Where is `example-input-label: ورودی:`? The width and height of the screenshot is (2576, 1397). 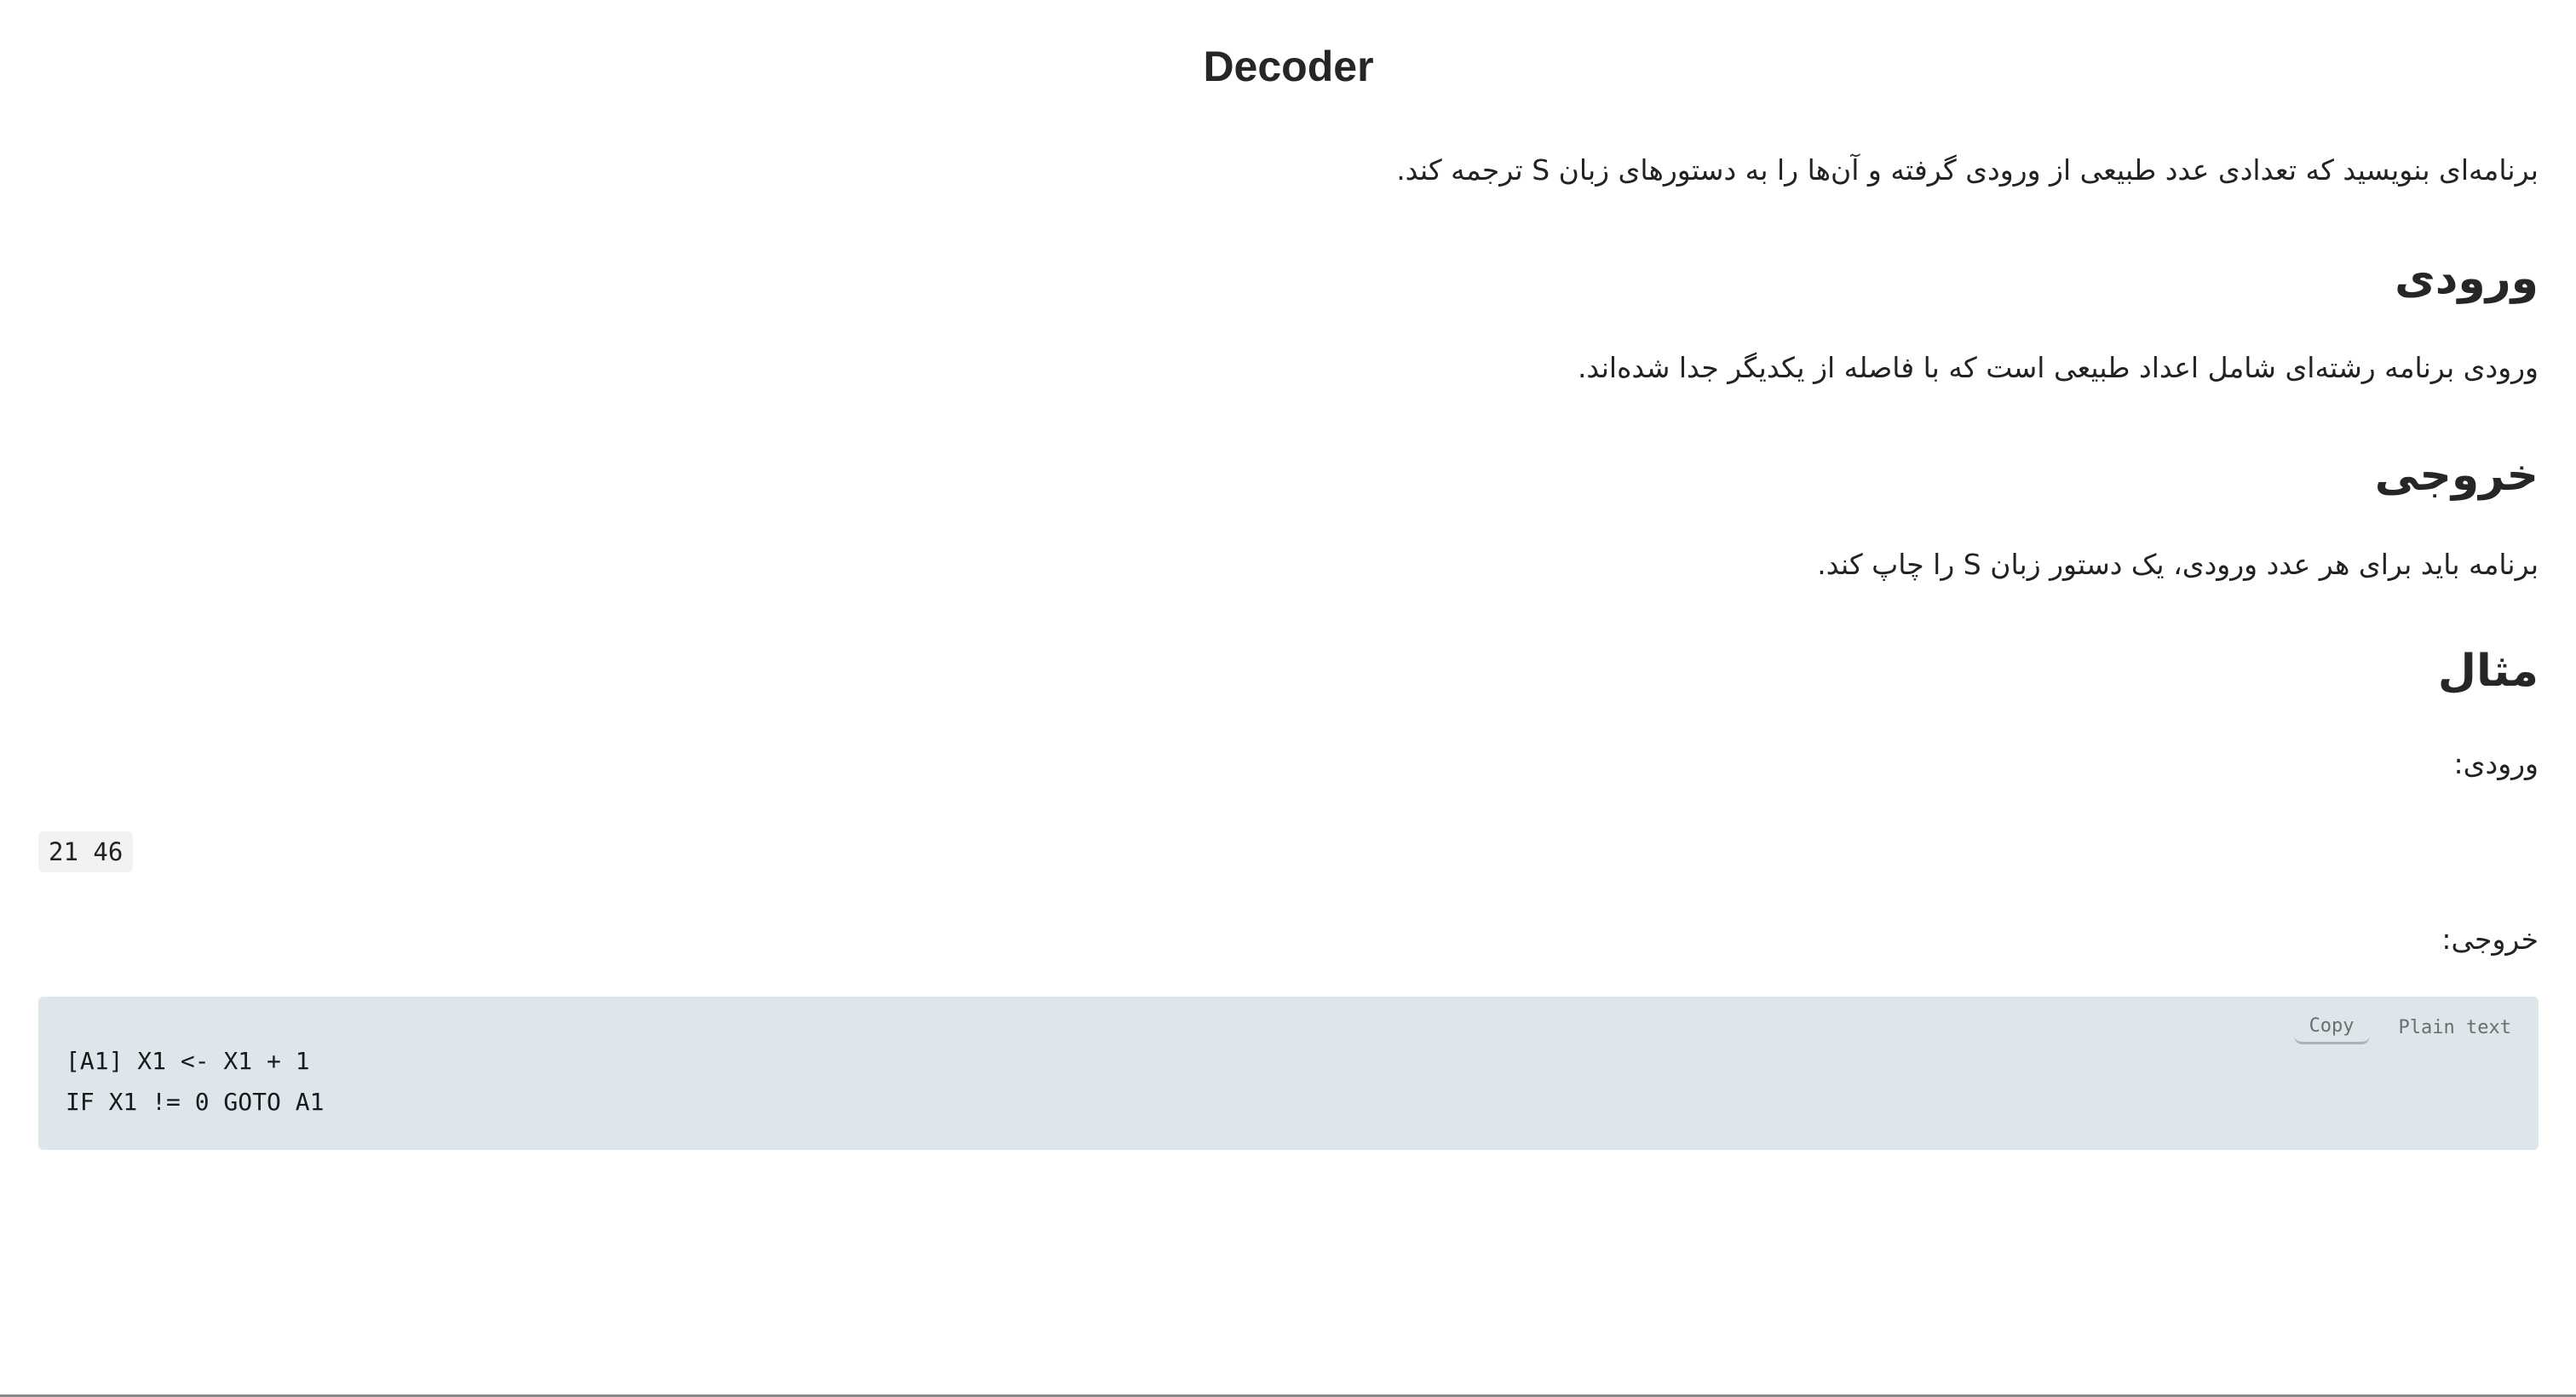 example-input-label: ورودی: is located at coordinates (2496, 763).